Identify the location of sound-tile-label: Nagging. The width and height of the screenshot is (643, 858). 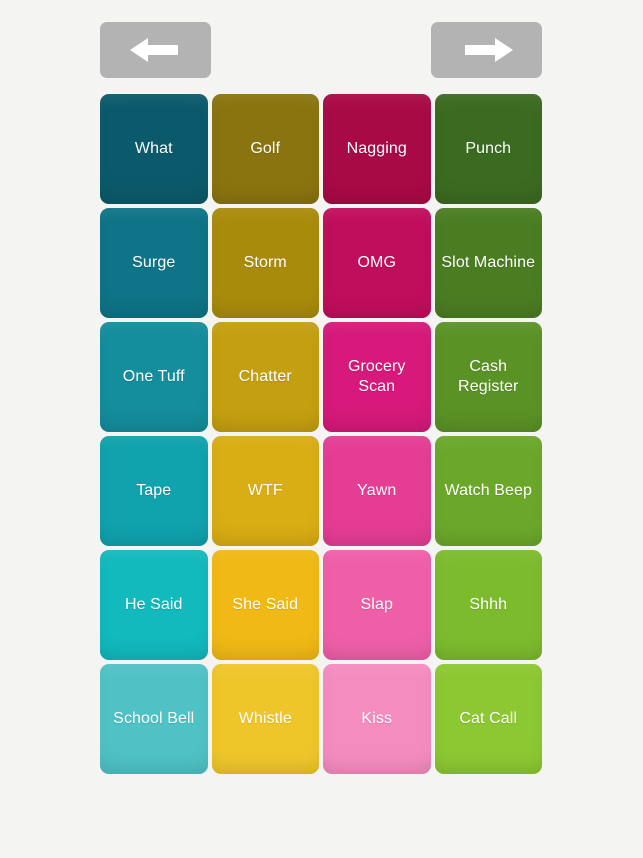
(376, 149).